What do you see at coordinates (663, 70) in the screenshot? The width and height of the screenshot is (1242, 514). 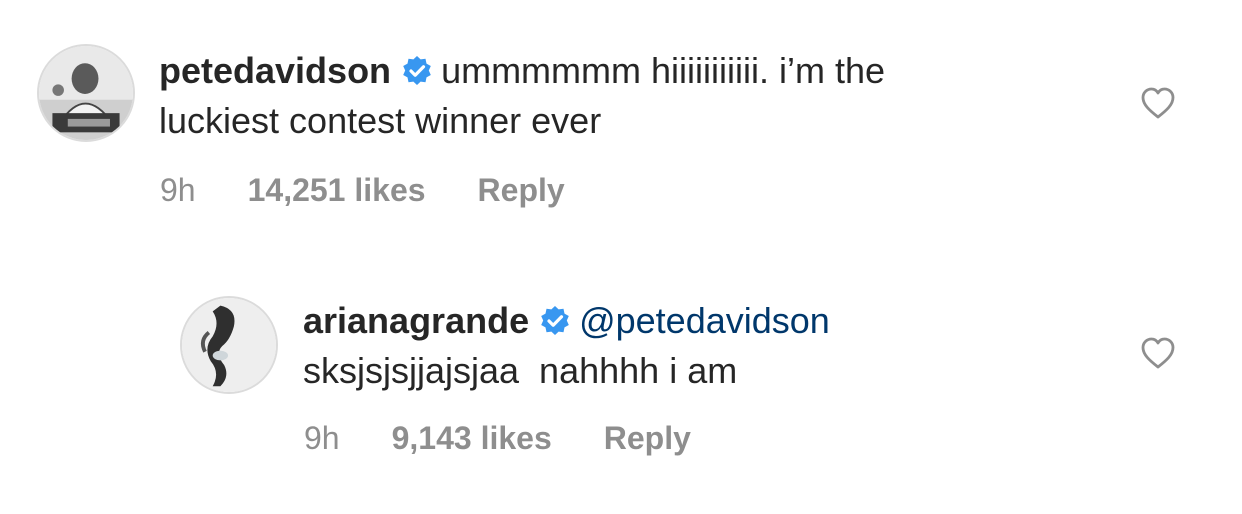 I see `comment-text: ummmmmm hiiiiiiiiiii. i’m the` at bounding box center [663, 70].